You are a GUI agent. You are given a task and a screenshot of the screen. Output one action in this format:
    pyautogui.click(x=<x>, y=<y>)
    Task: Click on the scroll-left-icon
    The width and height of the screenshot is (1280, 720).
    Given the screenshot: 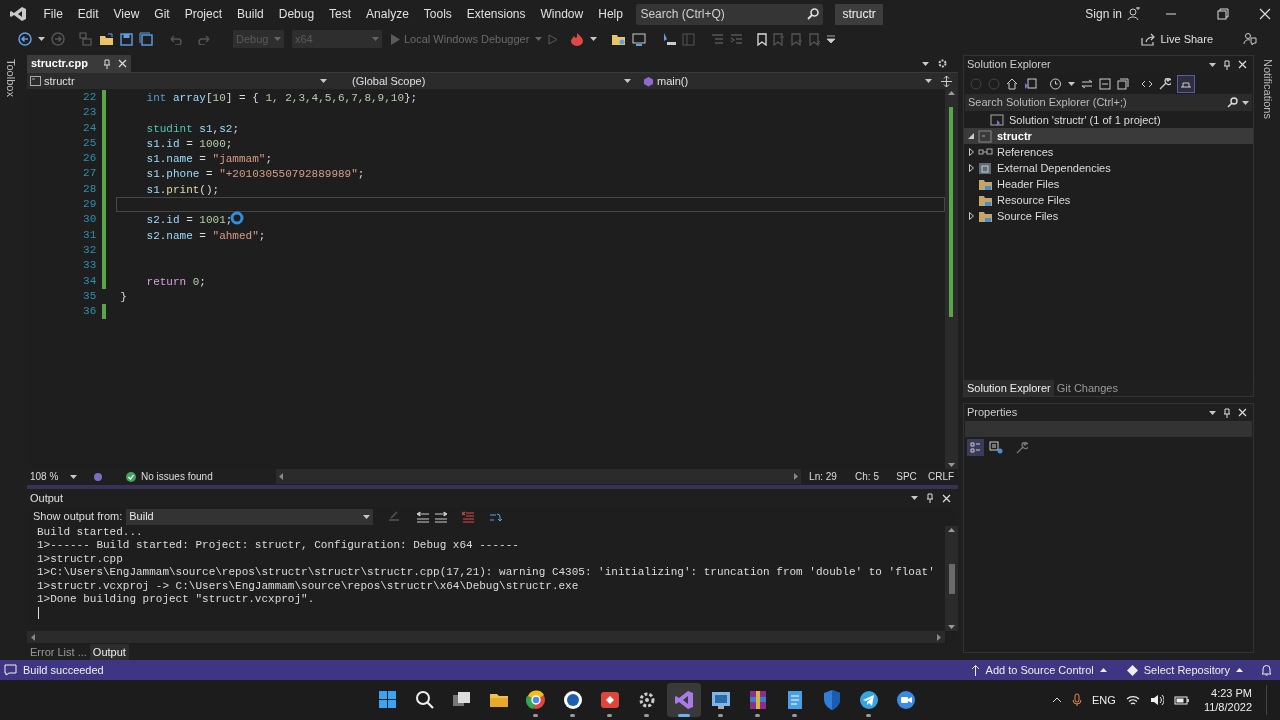 What is the action you would take?
    pyautogui.click(x=281, y=477)
    